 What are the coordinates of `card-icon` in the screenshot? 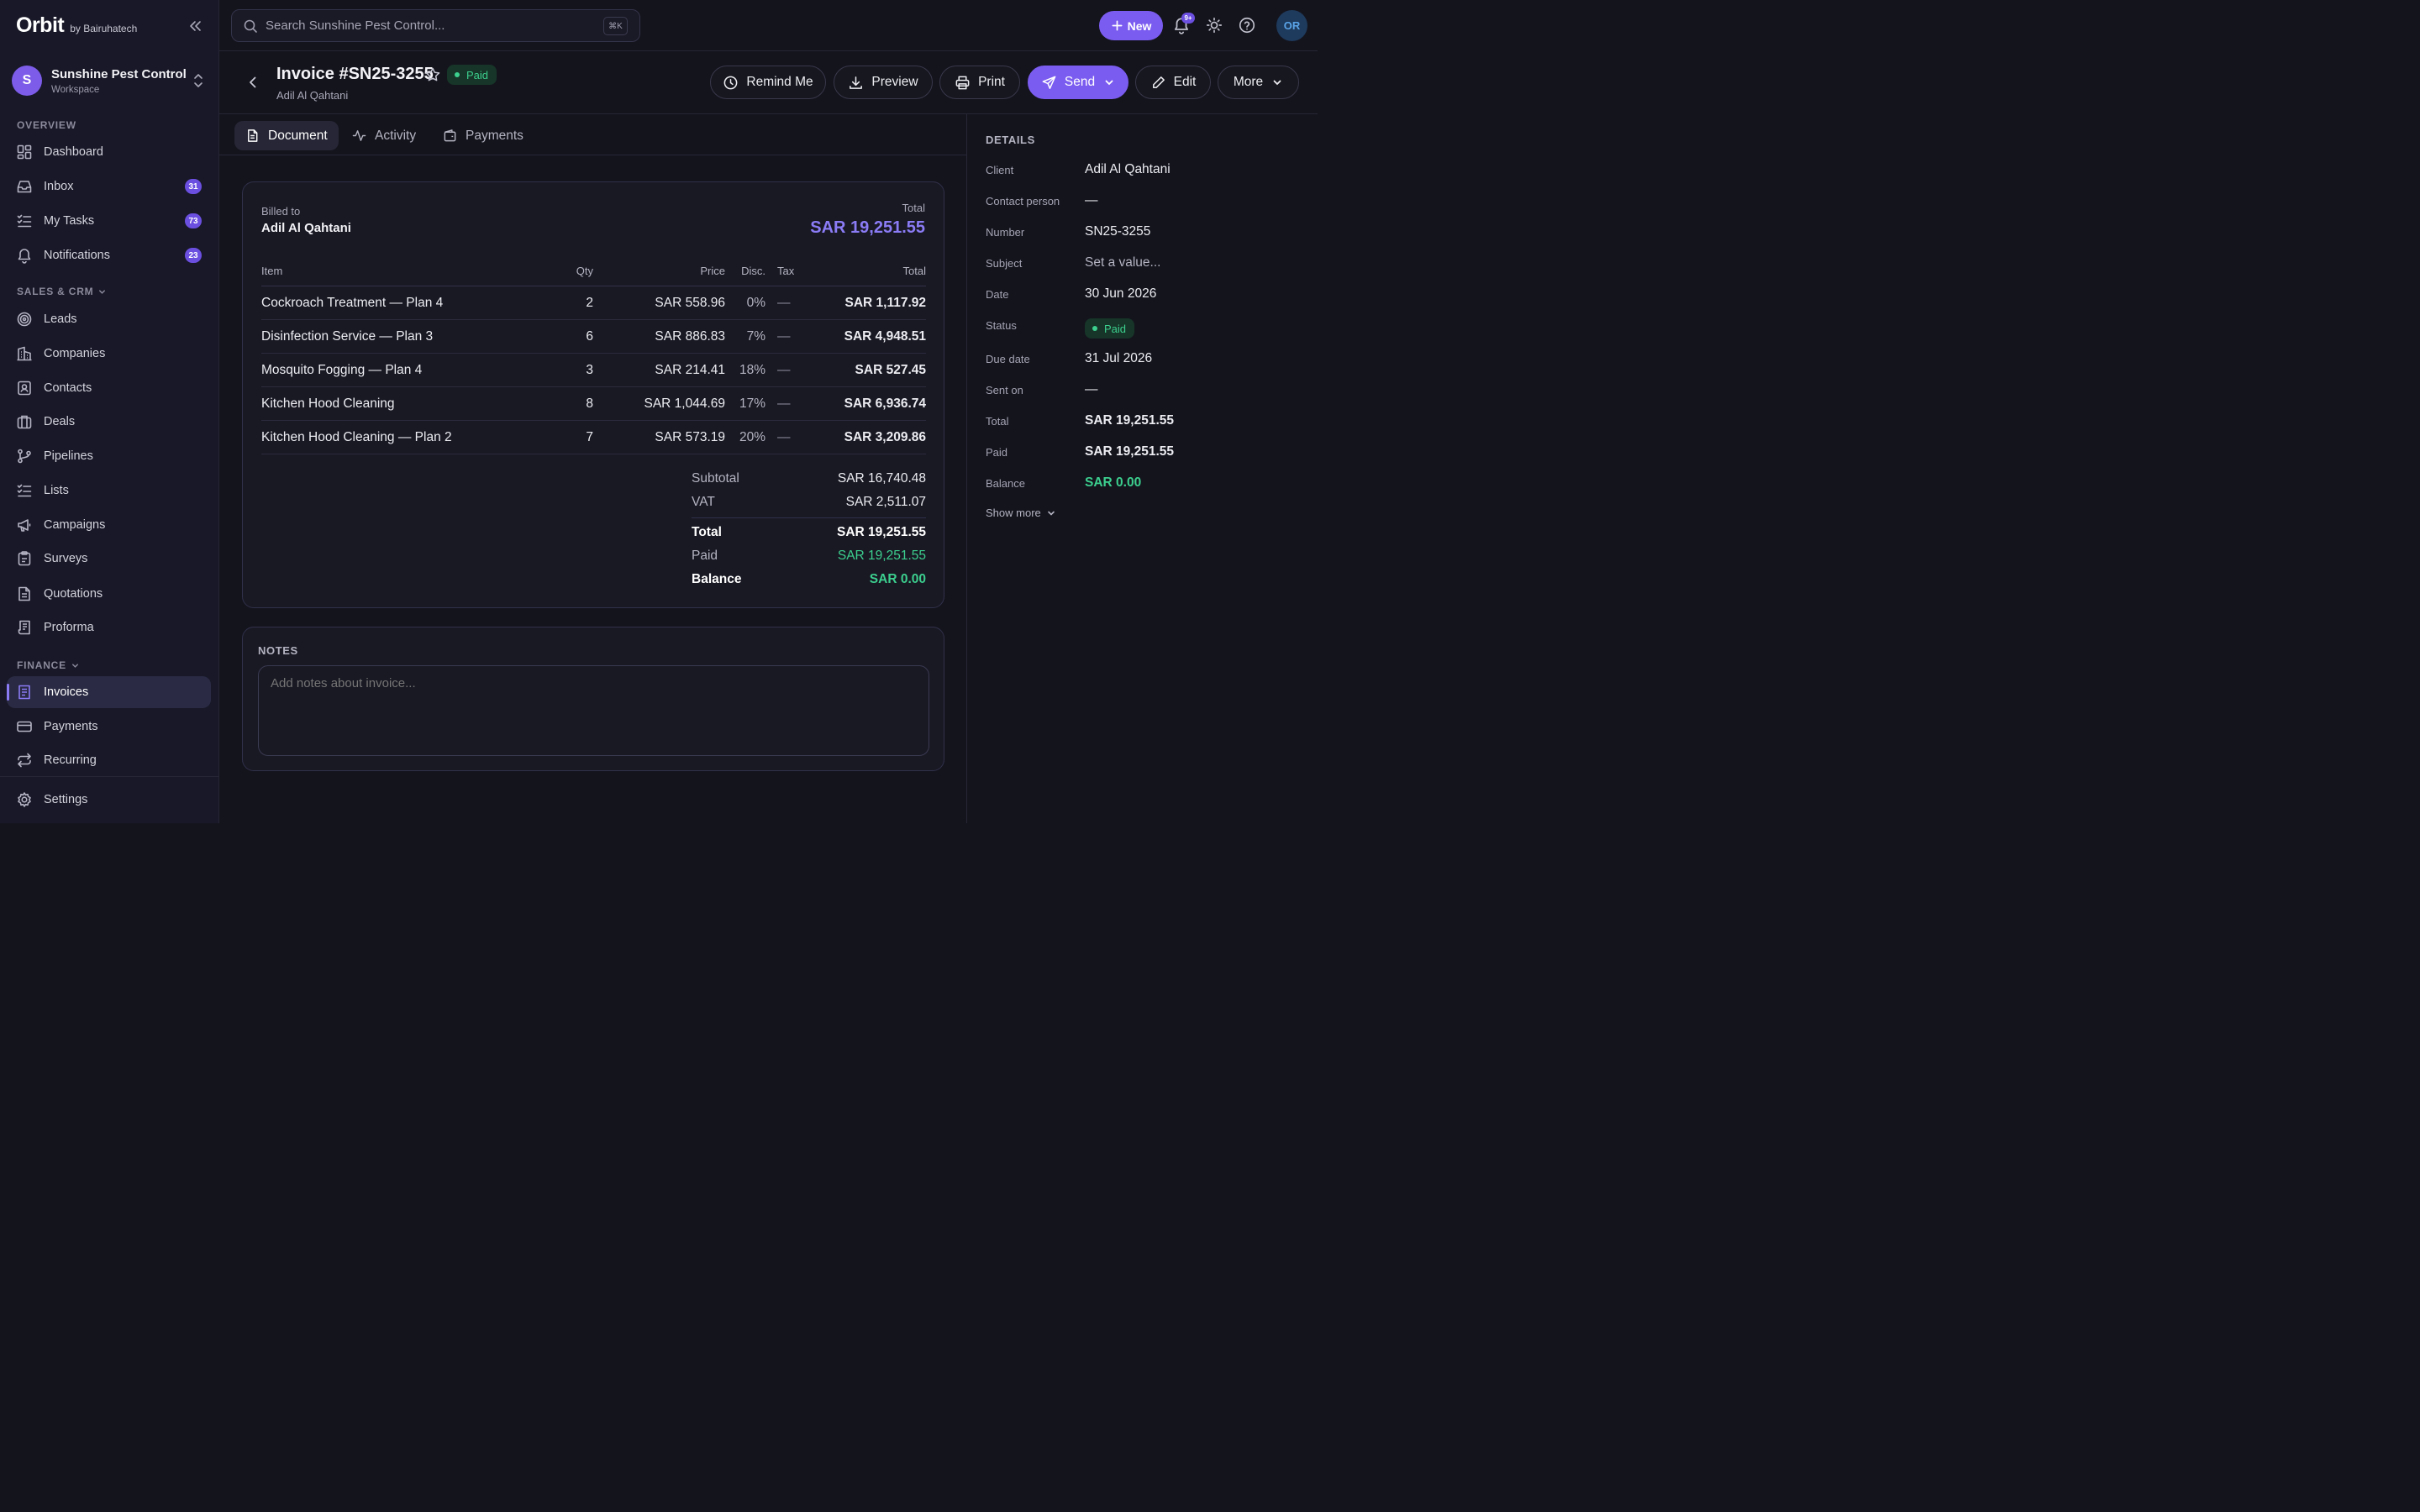 It's located at (24, 726).